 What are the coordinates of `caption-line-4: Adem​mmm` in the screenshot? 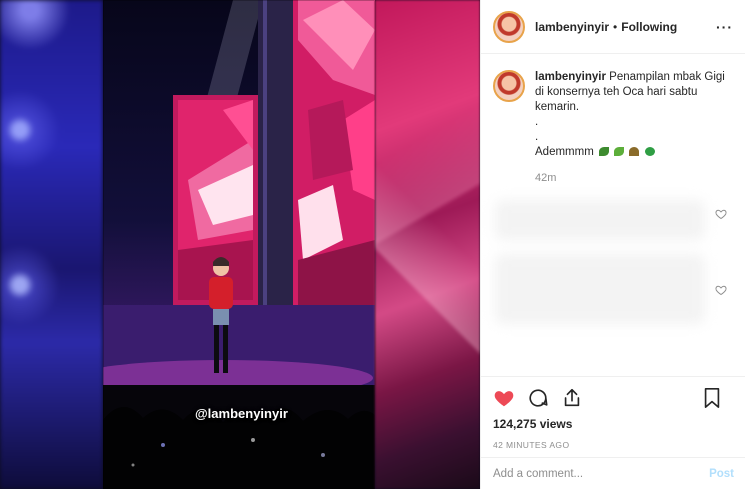 It's located at (564, 152).